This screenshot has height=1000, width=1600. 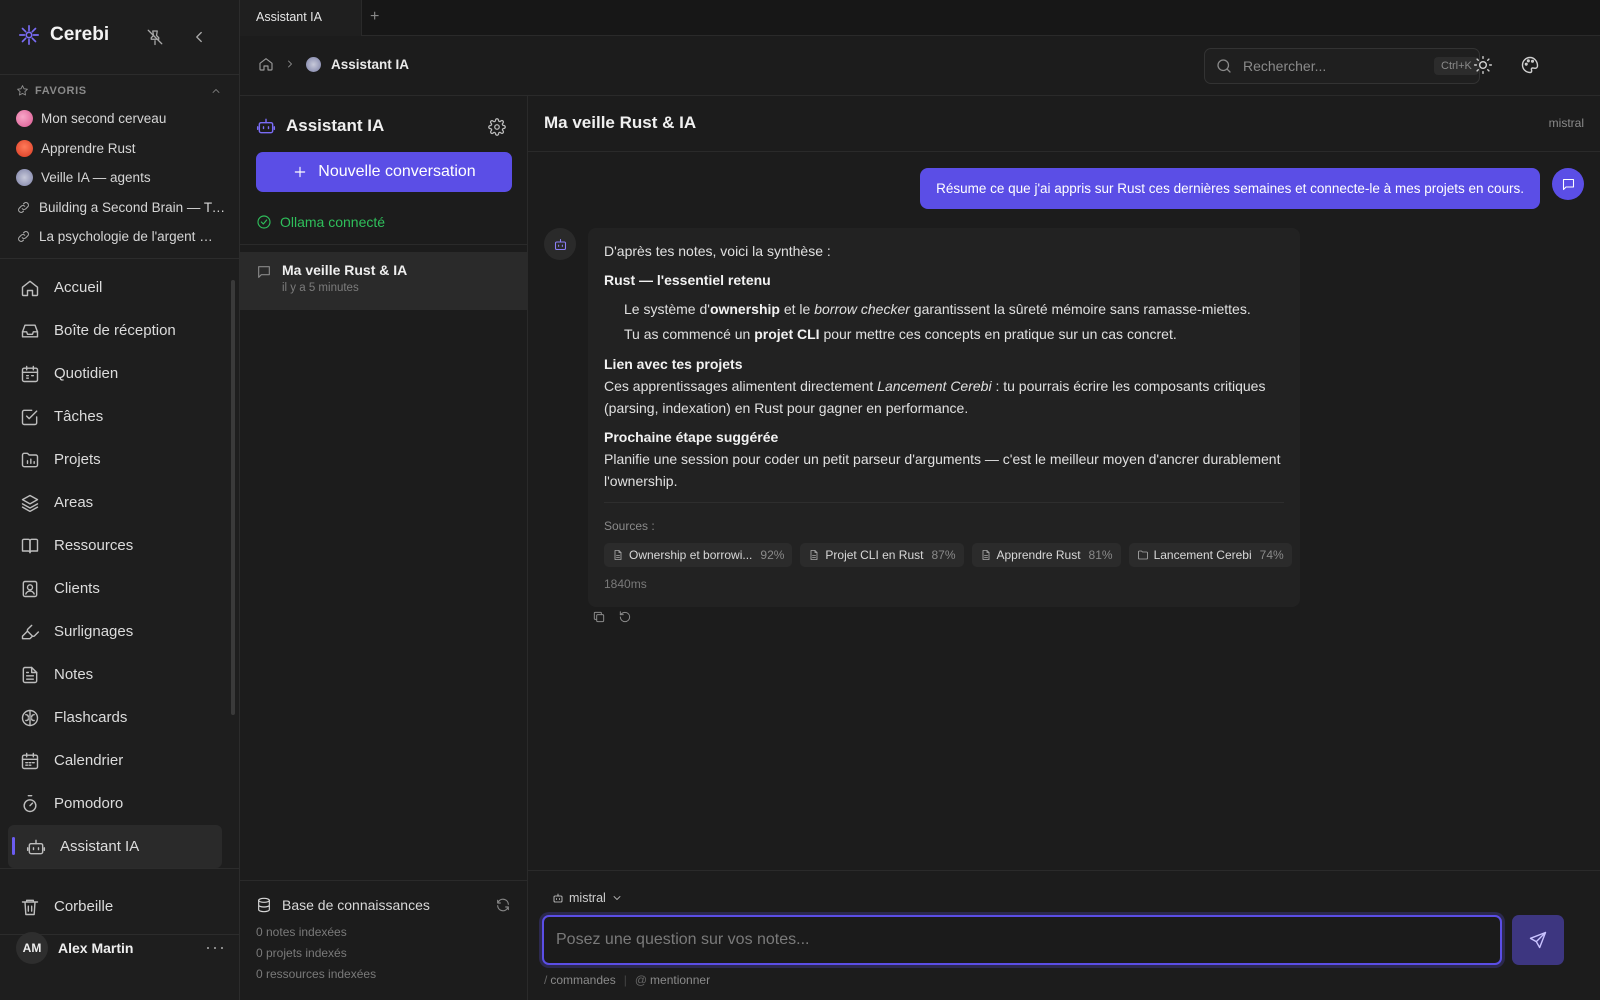 I want to click on message-square-icon, so click(x=1568, y=184).